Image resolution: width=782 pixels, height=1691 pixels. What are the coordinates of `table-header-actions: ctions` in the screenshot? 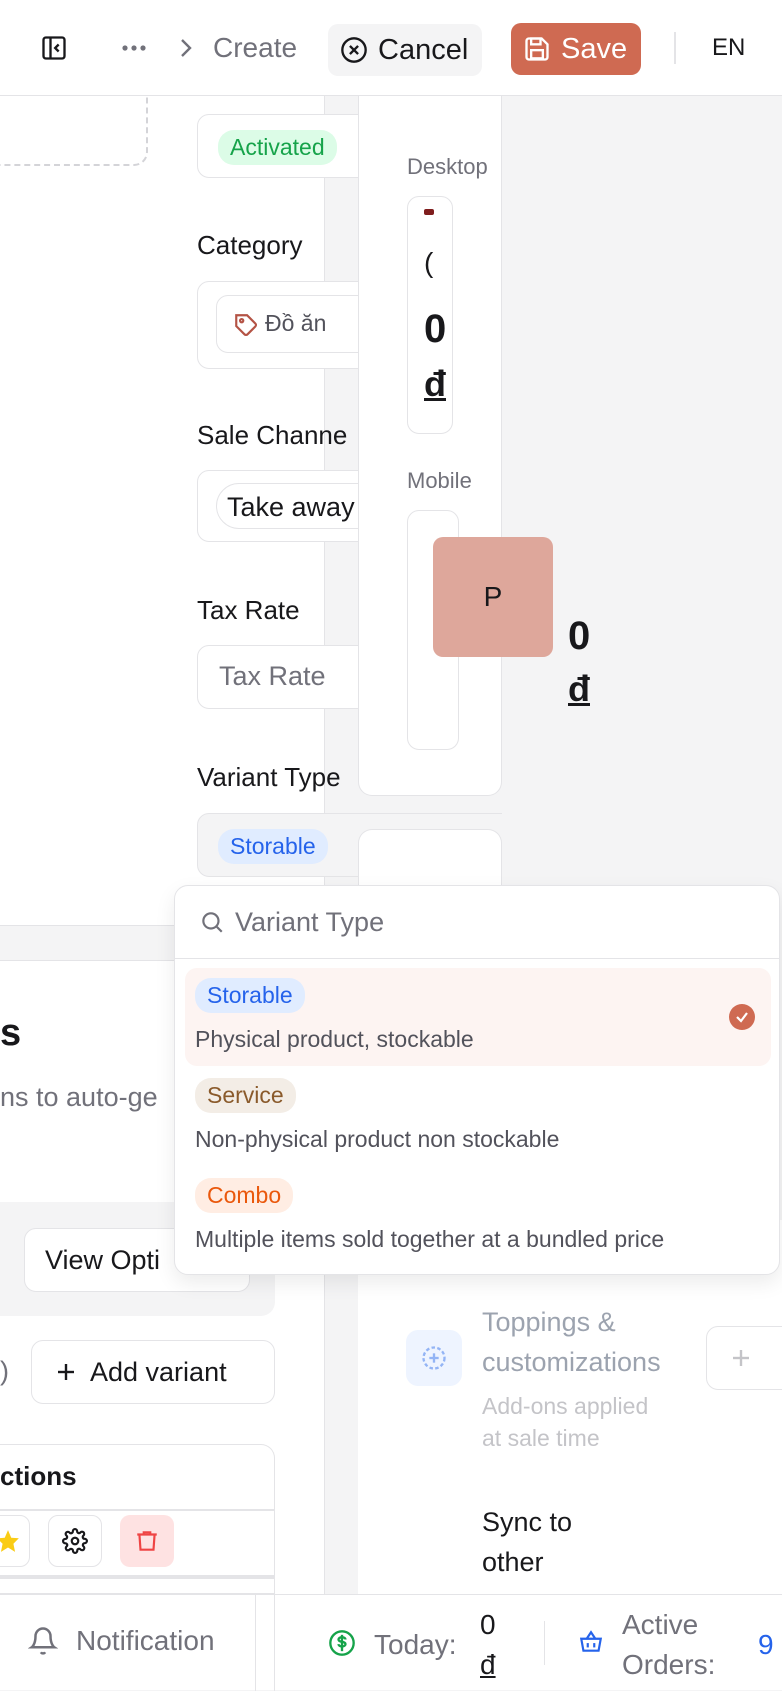 It's located at (38, 1476).